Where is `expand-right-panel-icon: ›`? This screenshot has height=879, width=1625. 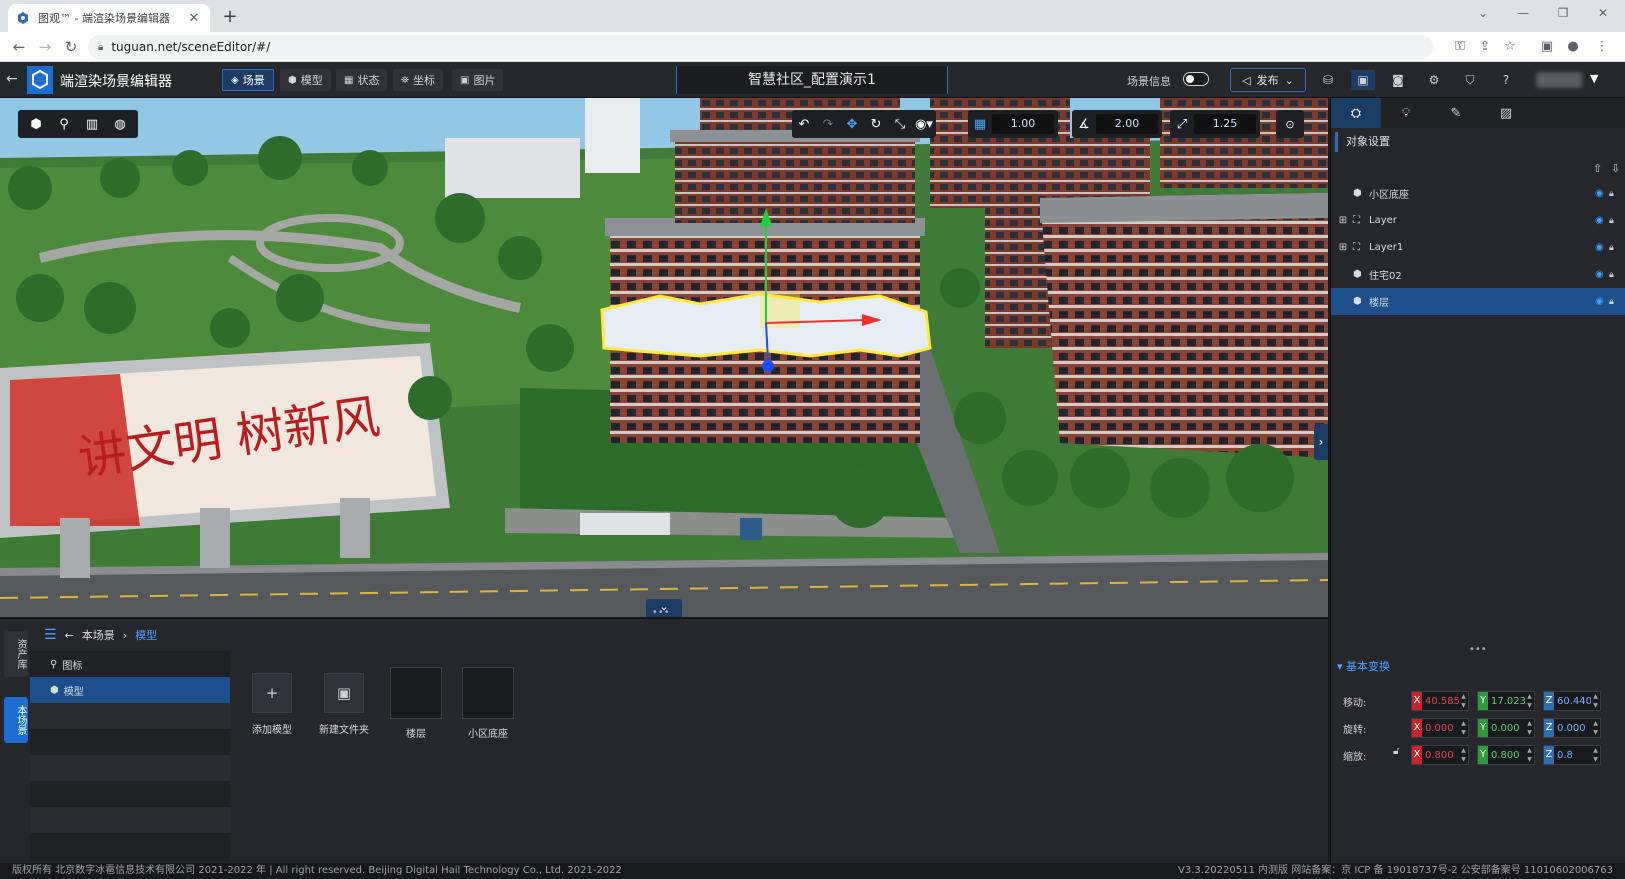
expand-right-panel-icon: › is located at coordinates (1321, 442).